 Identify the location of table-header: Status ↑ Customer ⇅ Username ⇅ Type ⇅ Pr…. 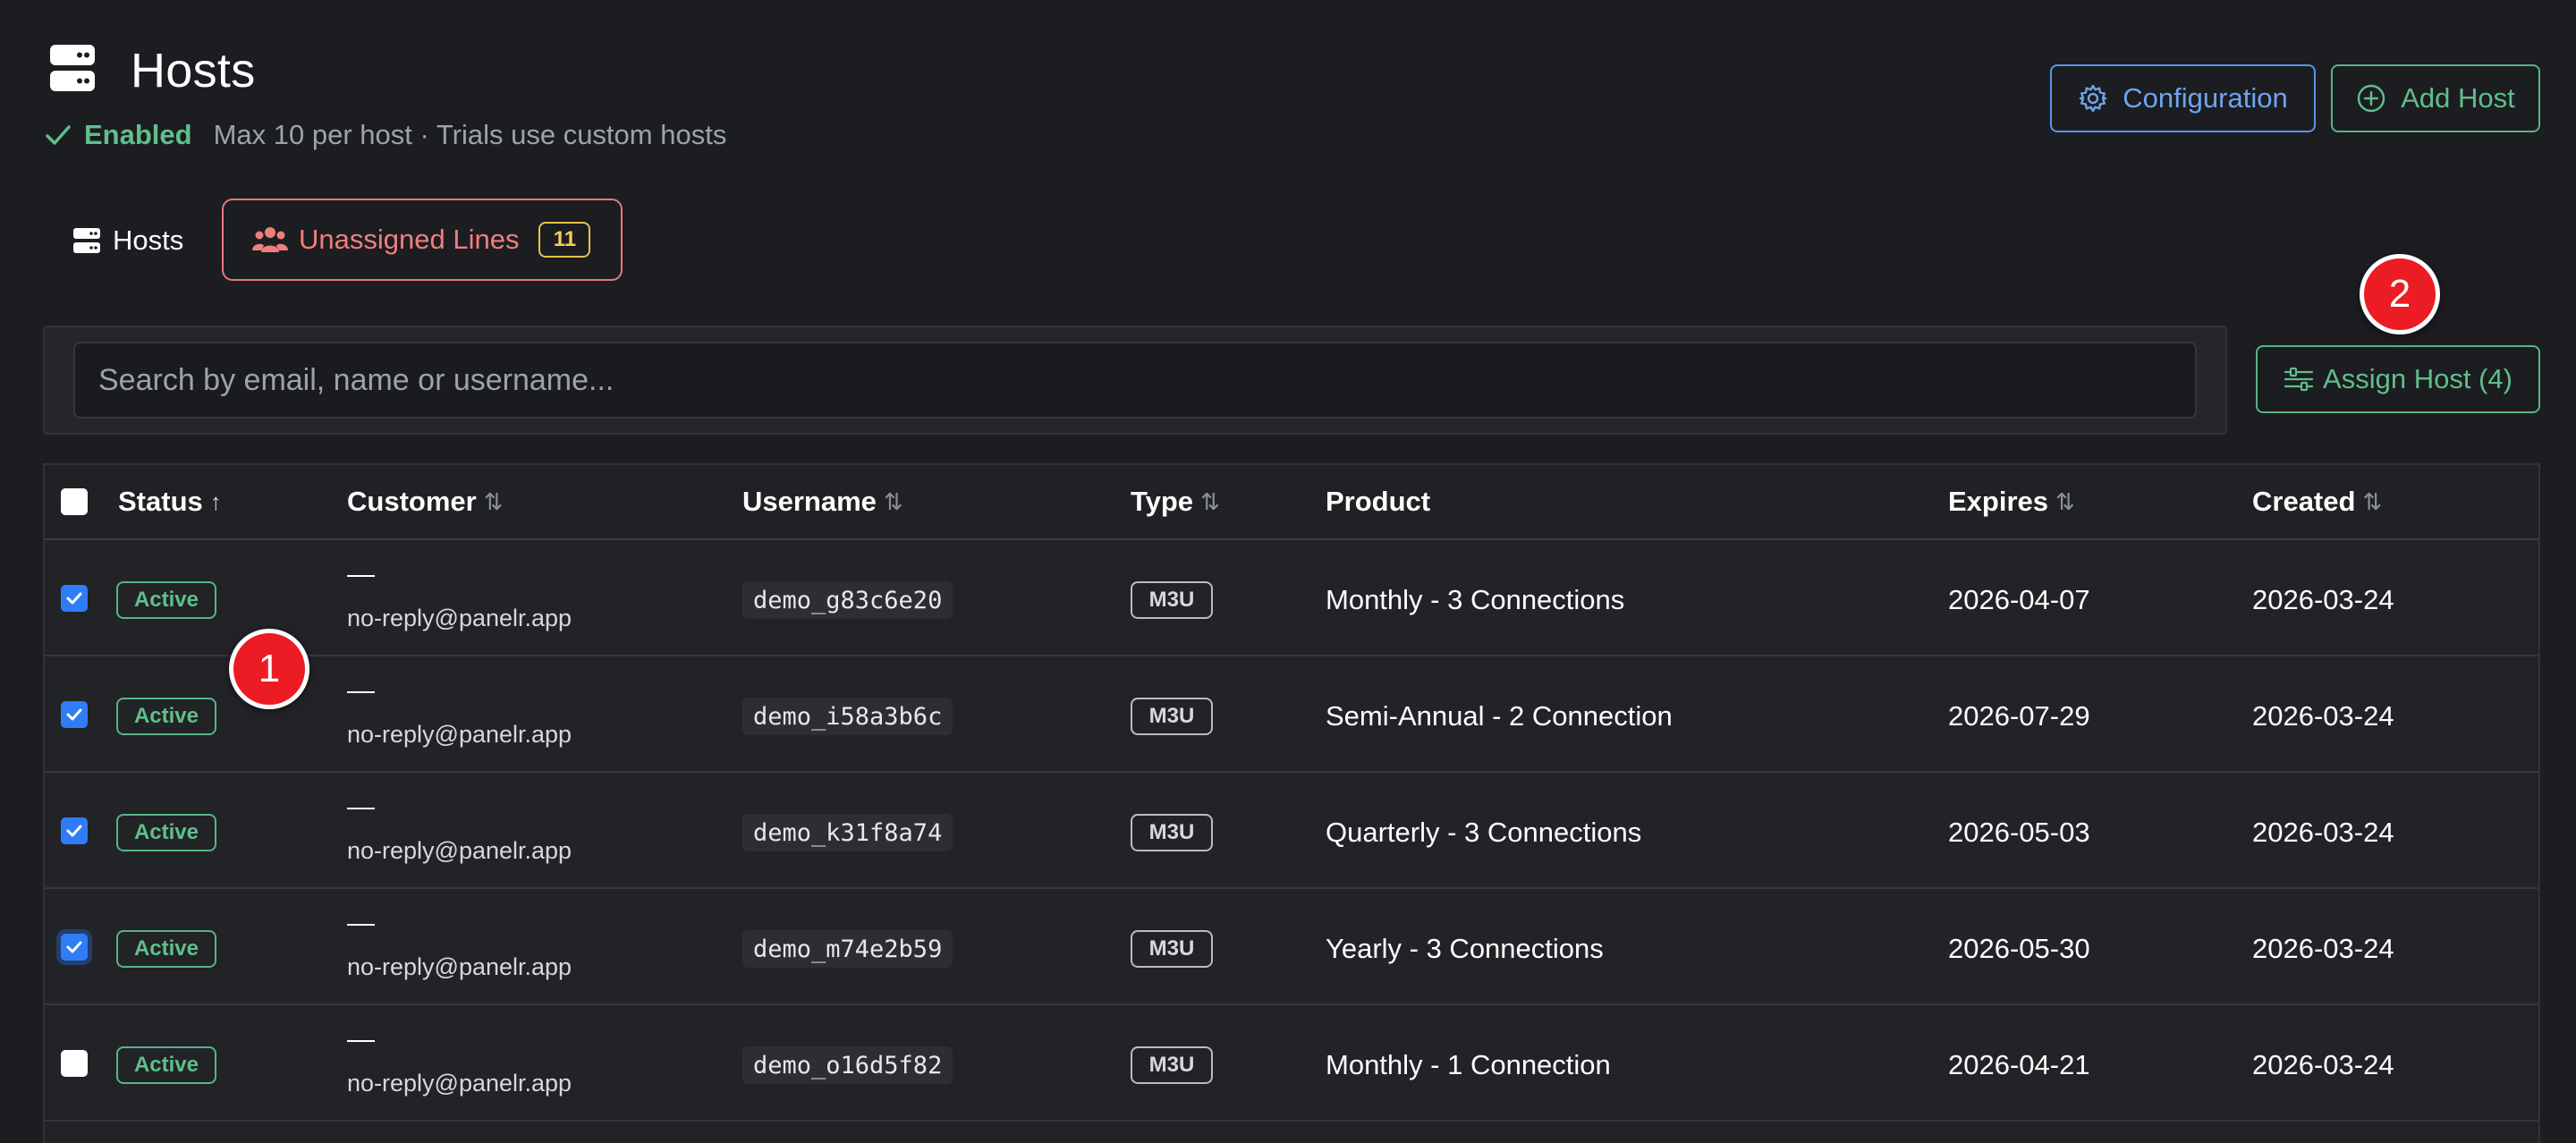
(1291, 503).